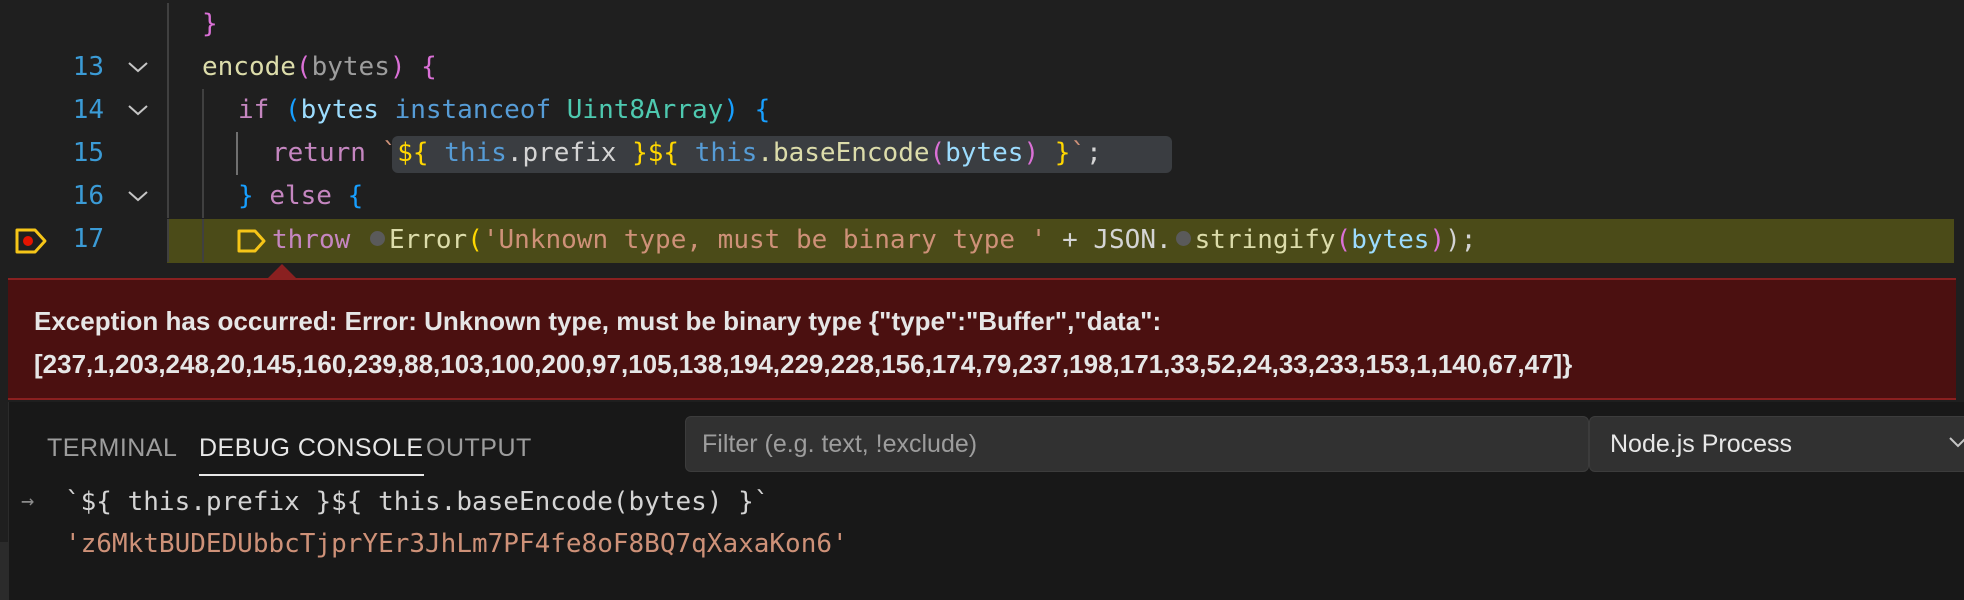 This screenshot has height=600, width=1964. I want to click on code-text: }, so click(210, 24).